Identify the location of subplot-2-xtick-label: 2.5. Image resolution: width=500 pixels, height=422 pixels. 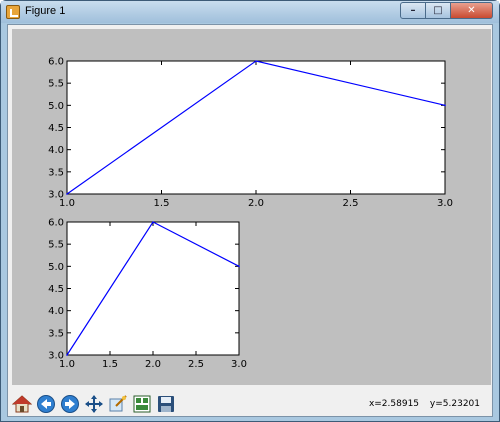
(196, 364).